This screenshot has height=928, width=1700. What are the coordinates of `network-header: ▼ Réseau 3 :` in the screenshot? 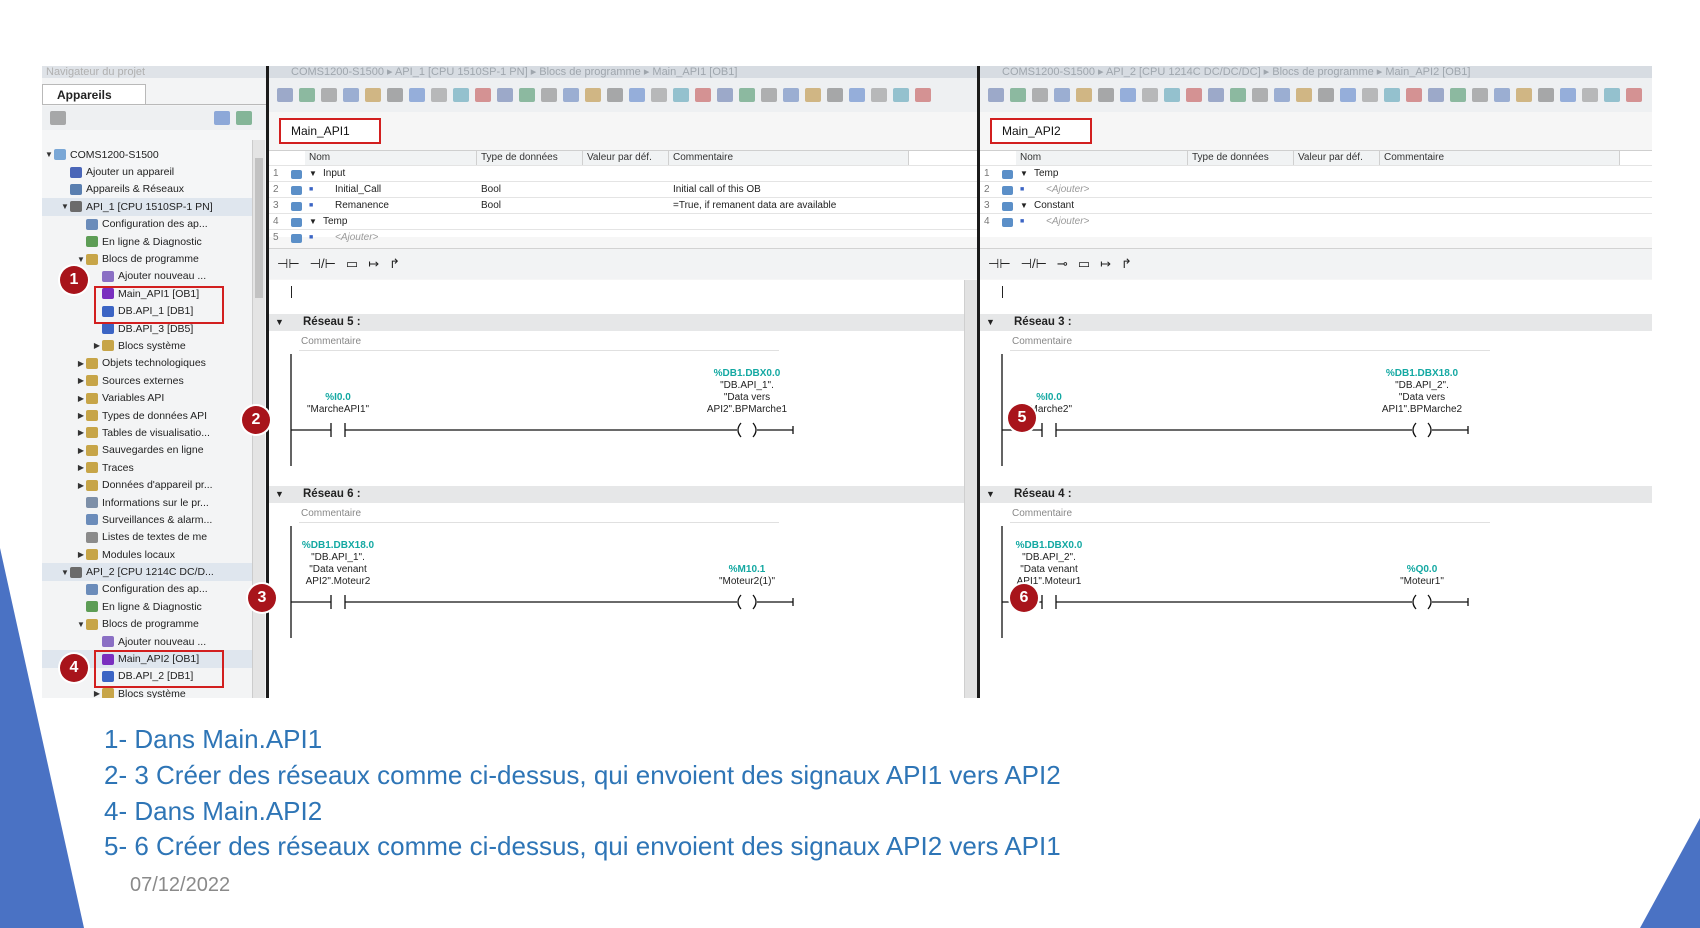 It's located at (1316, 322).